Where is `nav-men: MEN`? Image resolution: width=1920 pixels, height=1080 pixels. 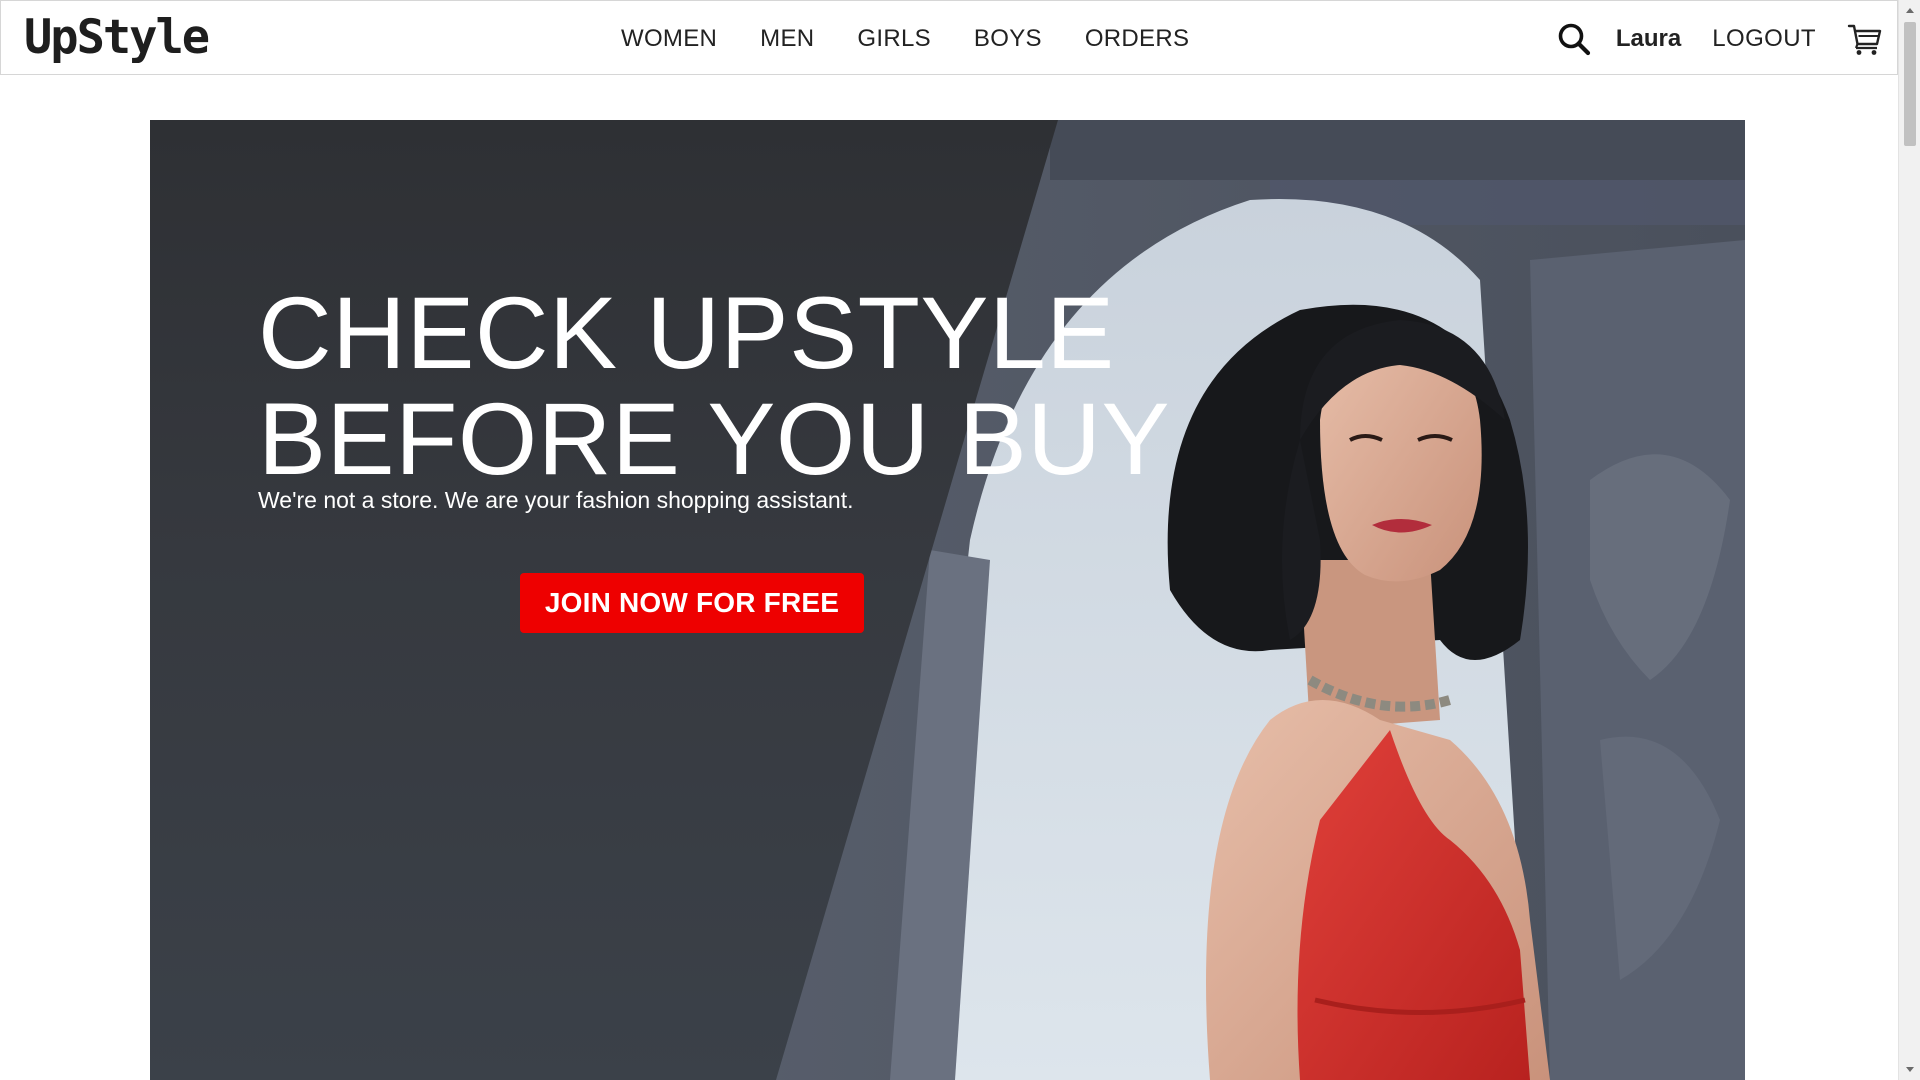
nav-men: MEN is located at coordinates (787, 39).